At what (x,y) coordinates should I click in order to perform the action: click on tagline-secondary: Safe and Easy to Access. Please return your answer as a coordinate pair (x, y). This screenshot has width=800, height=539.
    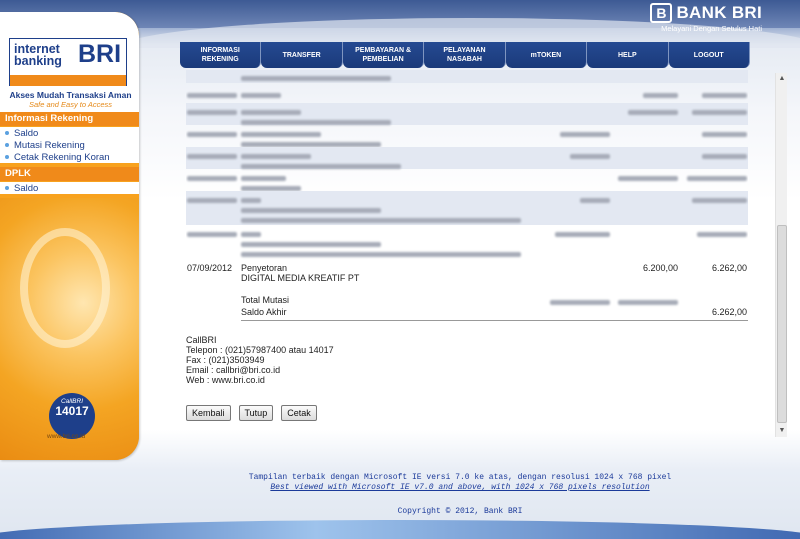
    Looking at the image, I should click on (70, 104).